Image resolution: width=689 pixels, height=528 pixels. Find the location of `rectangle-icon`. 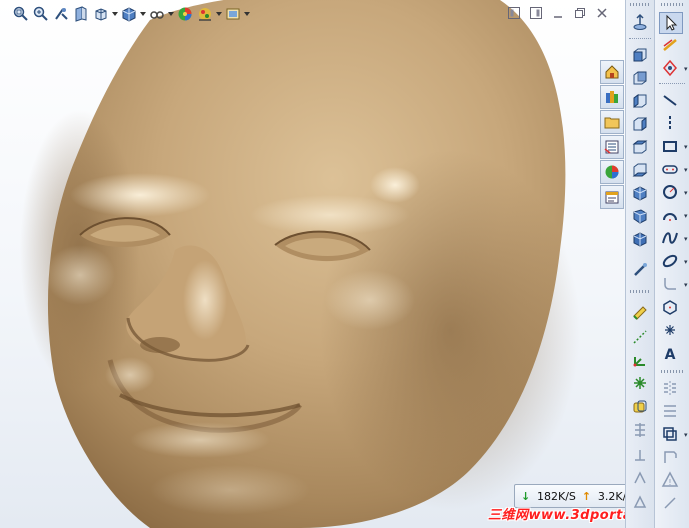

rectangle-icon is located at coordinates (670, 146).